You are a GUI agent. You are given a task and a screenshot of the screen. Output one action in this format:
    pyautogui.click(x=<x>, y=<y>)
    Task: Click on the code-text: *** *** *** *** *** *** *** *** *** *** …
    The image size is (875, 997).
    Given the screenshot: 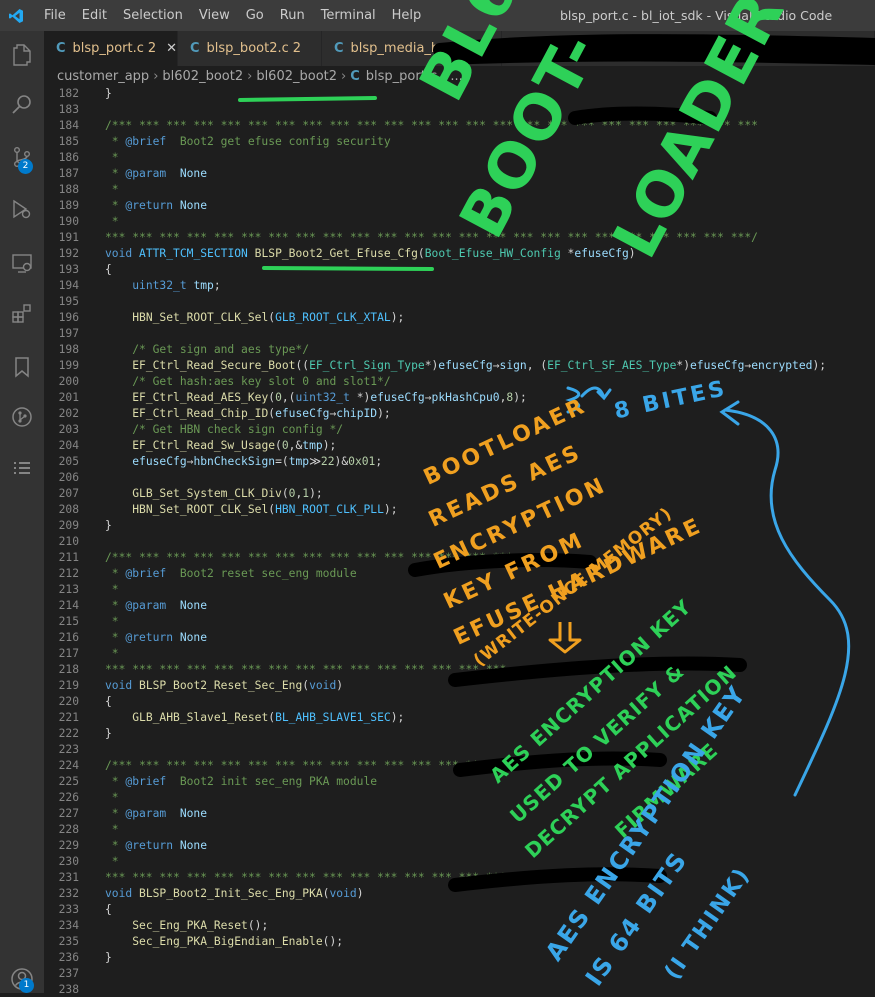 What is the action you would take?
    pyautogui.click(x=431, y=237)
    